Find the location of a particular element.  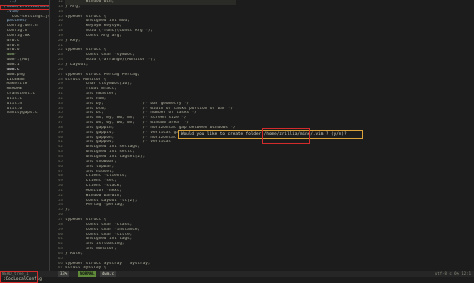

command-highlight is located at coordinates (19, 277).